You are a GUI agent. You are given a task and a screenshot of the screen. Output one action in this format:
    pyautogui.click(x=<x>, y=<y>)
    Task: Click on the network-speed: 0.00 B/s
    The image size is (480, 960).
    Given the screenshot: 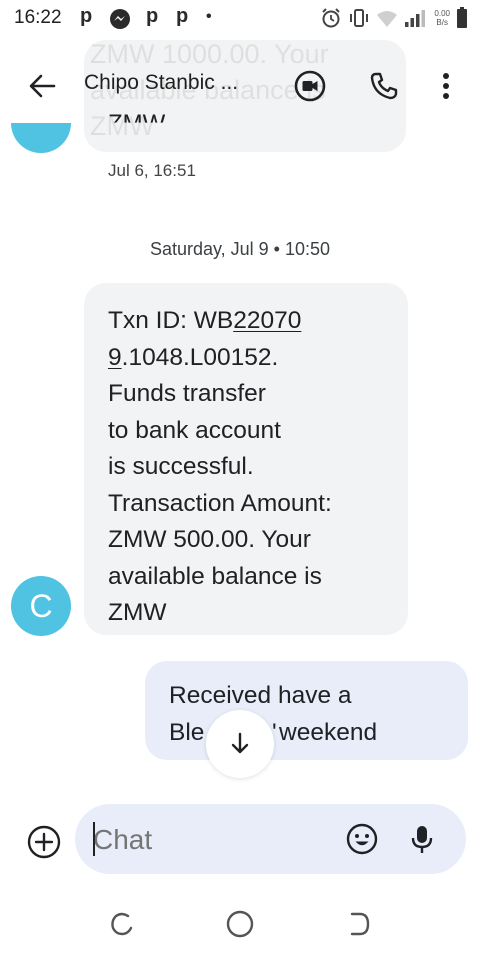 What is the action you would take?
    pyautogui.click(x=442, y=18)
    